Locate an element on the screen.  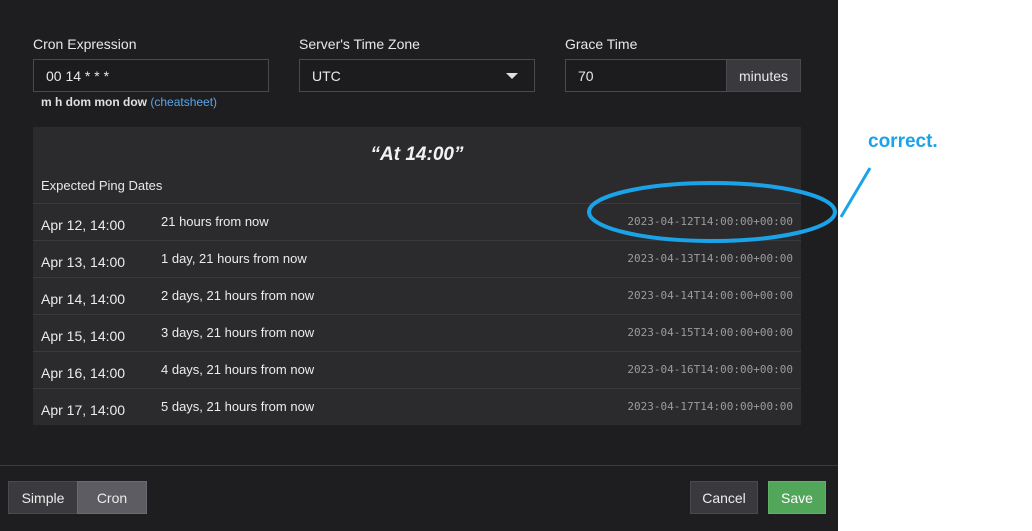
annotation-overlay is located at coordinates (729, 205).